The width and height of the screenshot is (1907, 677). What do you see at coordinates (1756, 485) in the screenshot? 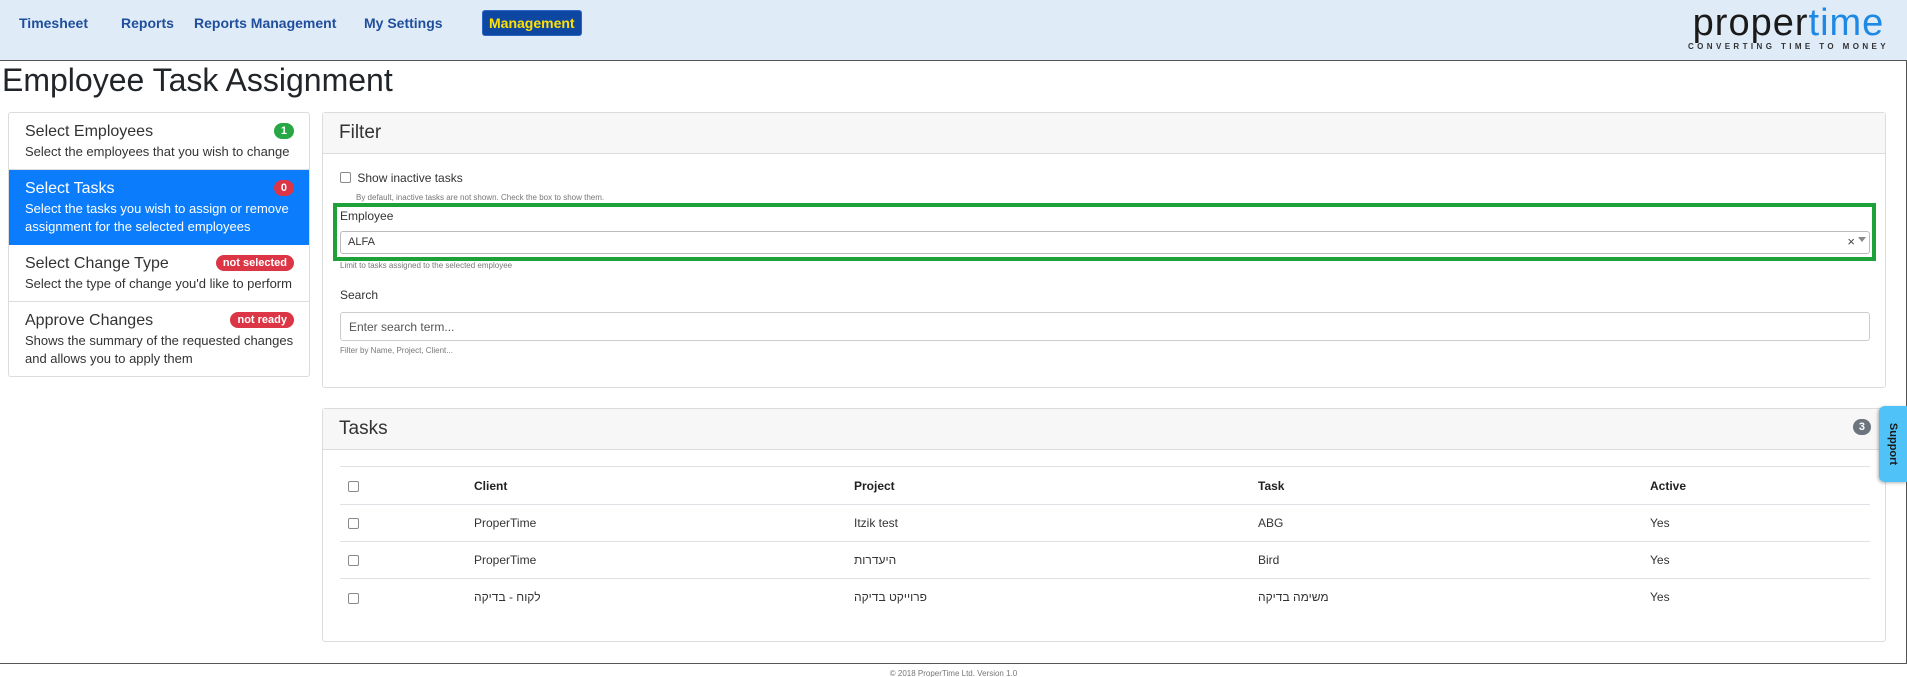
I see `column-header-active: Active` at bounding box center [1756, 485].